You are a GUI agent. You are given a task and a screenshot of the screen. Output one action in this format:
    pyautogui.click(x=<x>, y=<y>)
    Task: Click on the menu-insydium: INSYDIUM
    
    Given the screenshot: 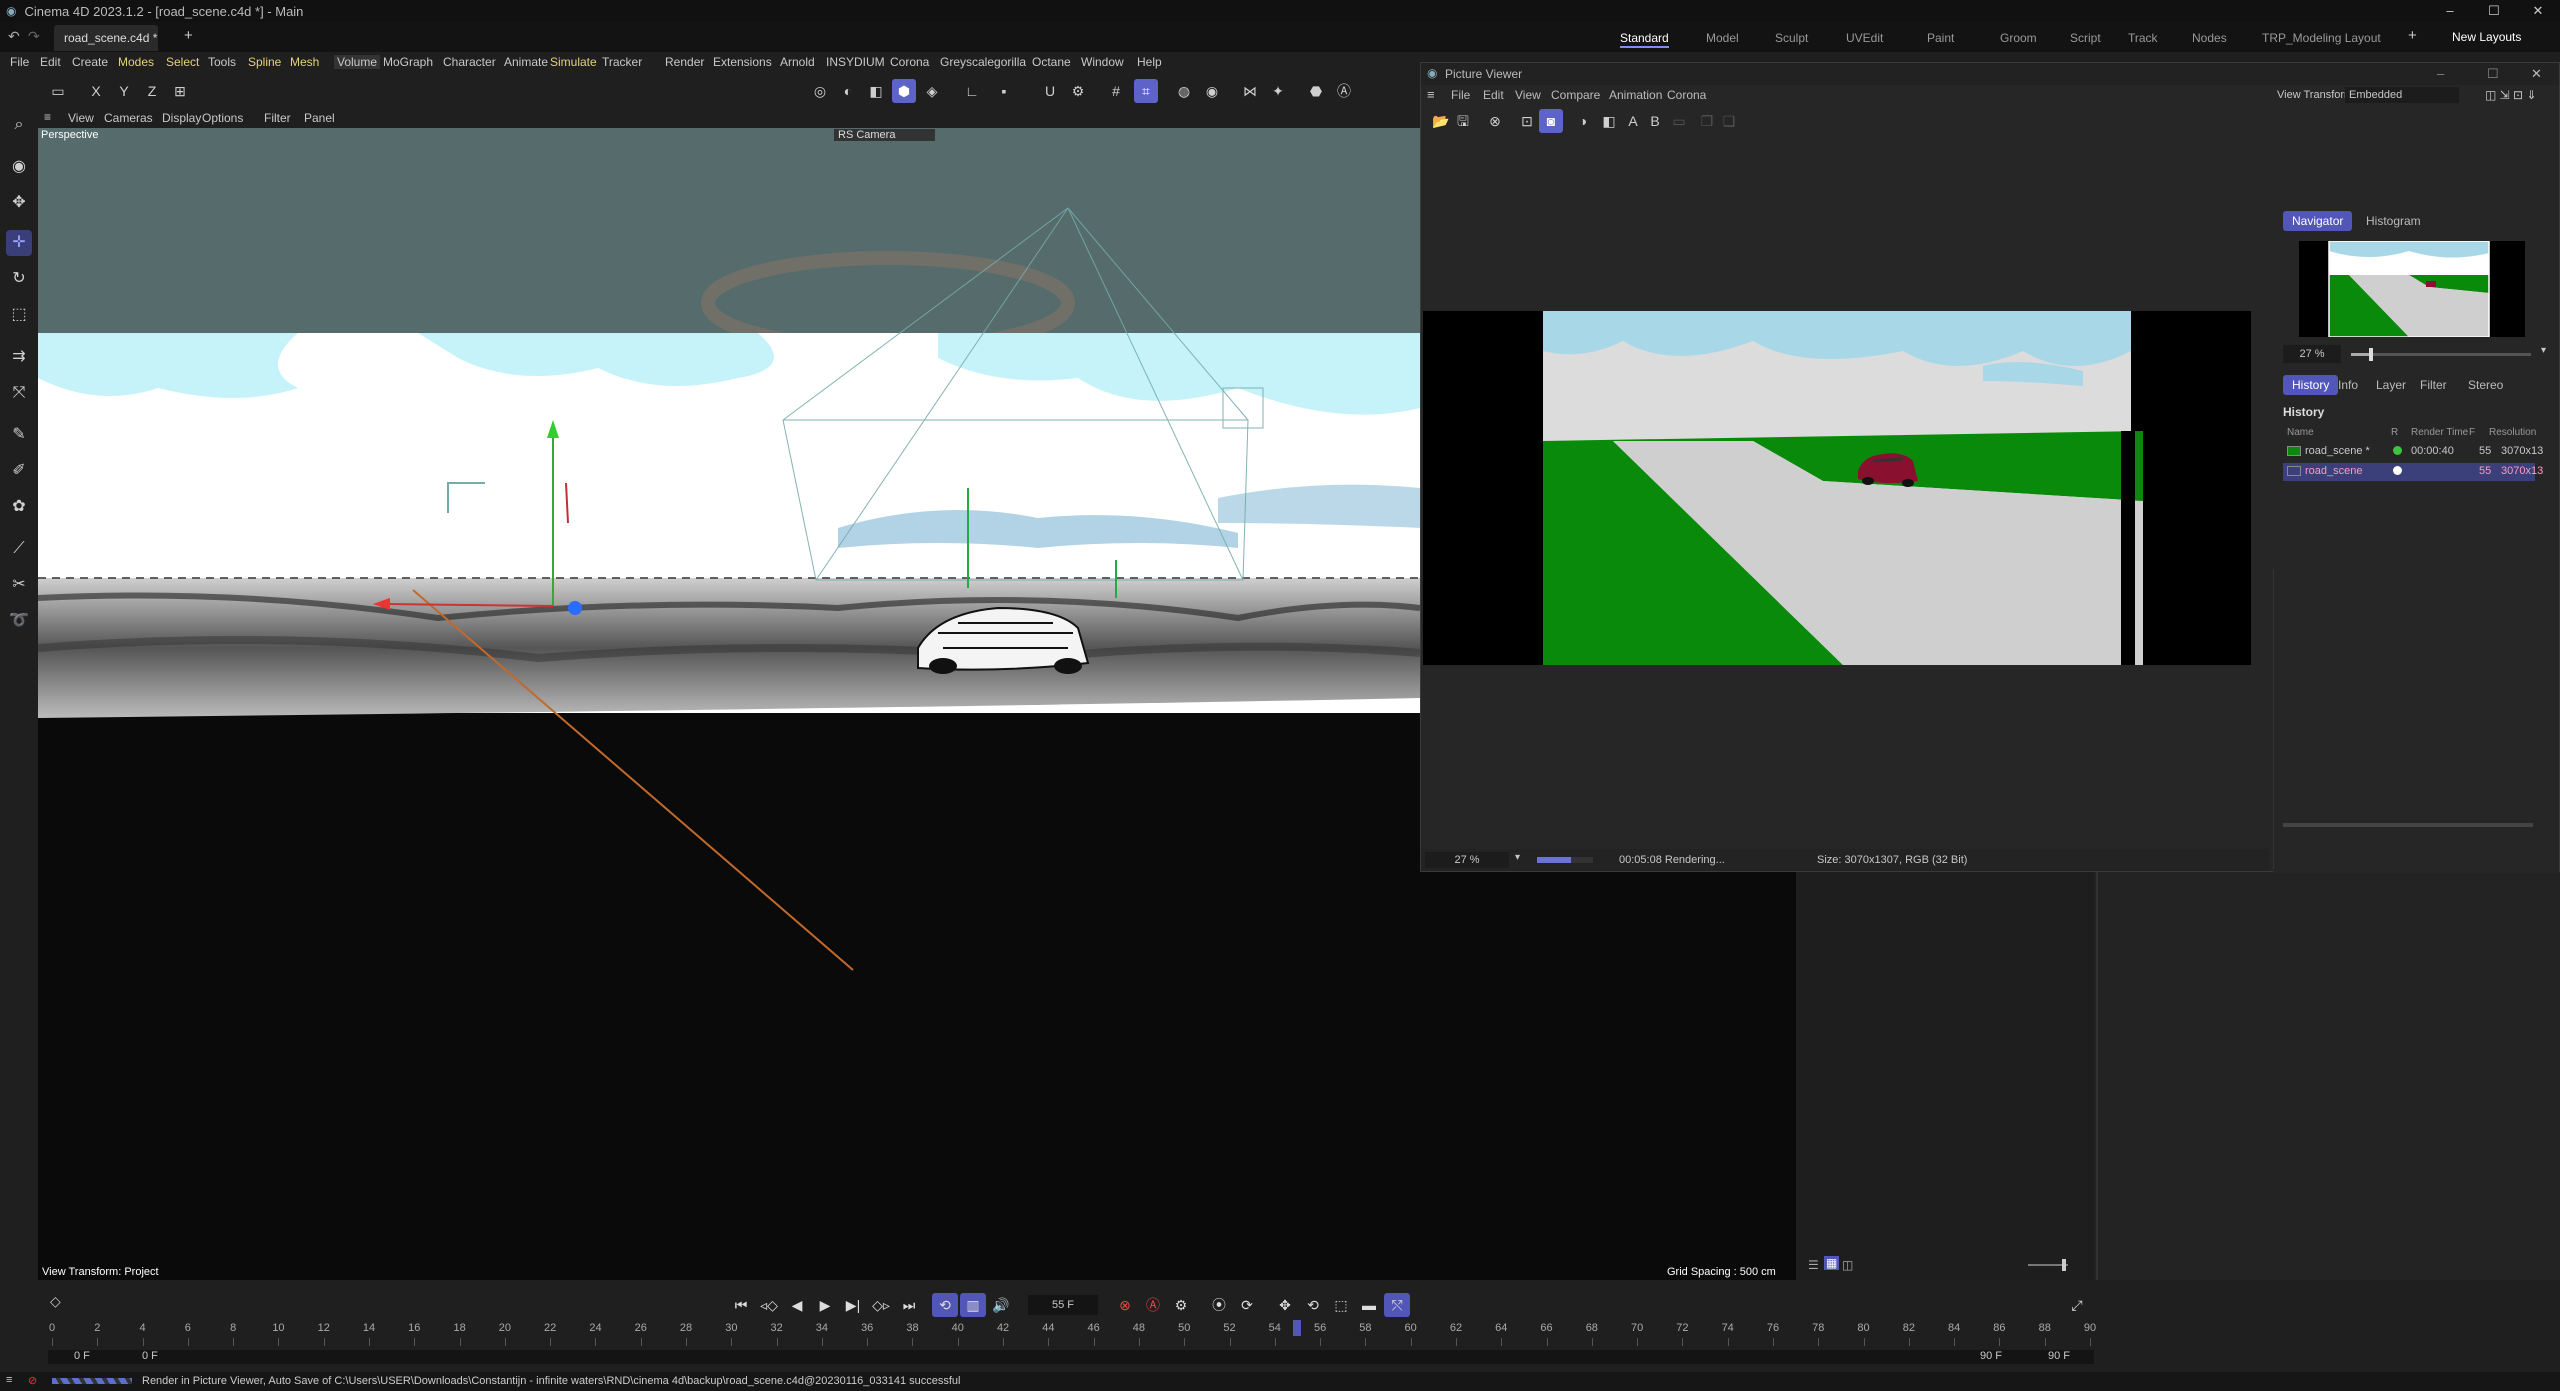 What is the action you would take?
    pyautogui.click(x=855, y=62)
    